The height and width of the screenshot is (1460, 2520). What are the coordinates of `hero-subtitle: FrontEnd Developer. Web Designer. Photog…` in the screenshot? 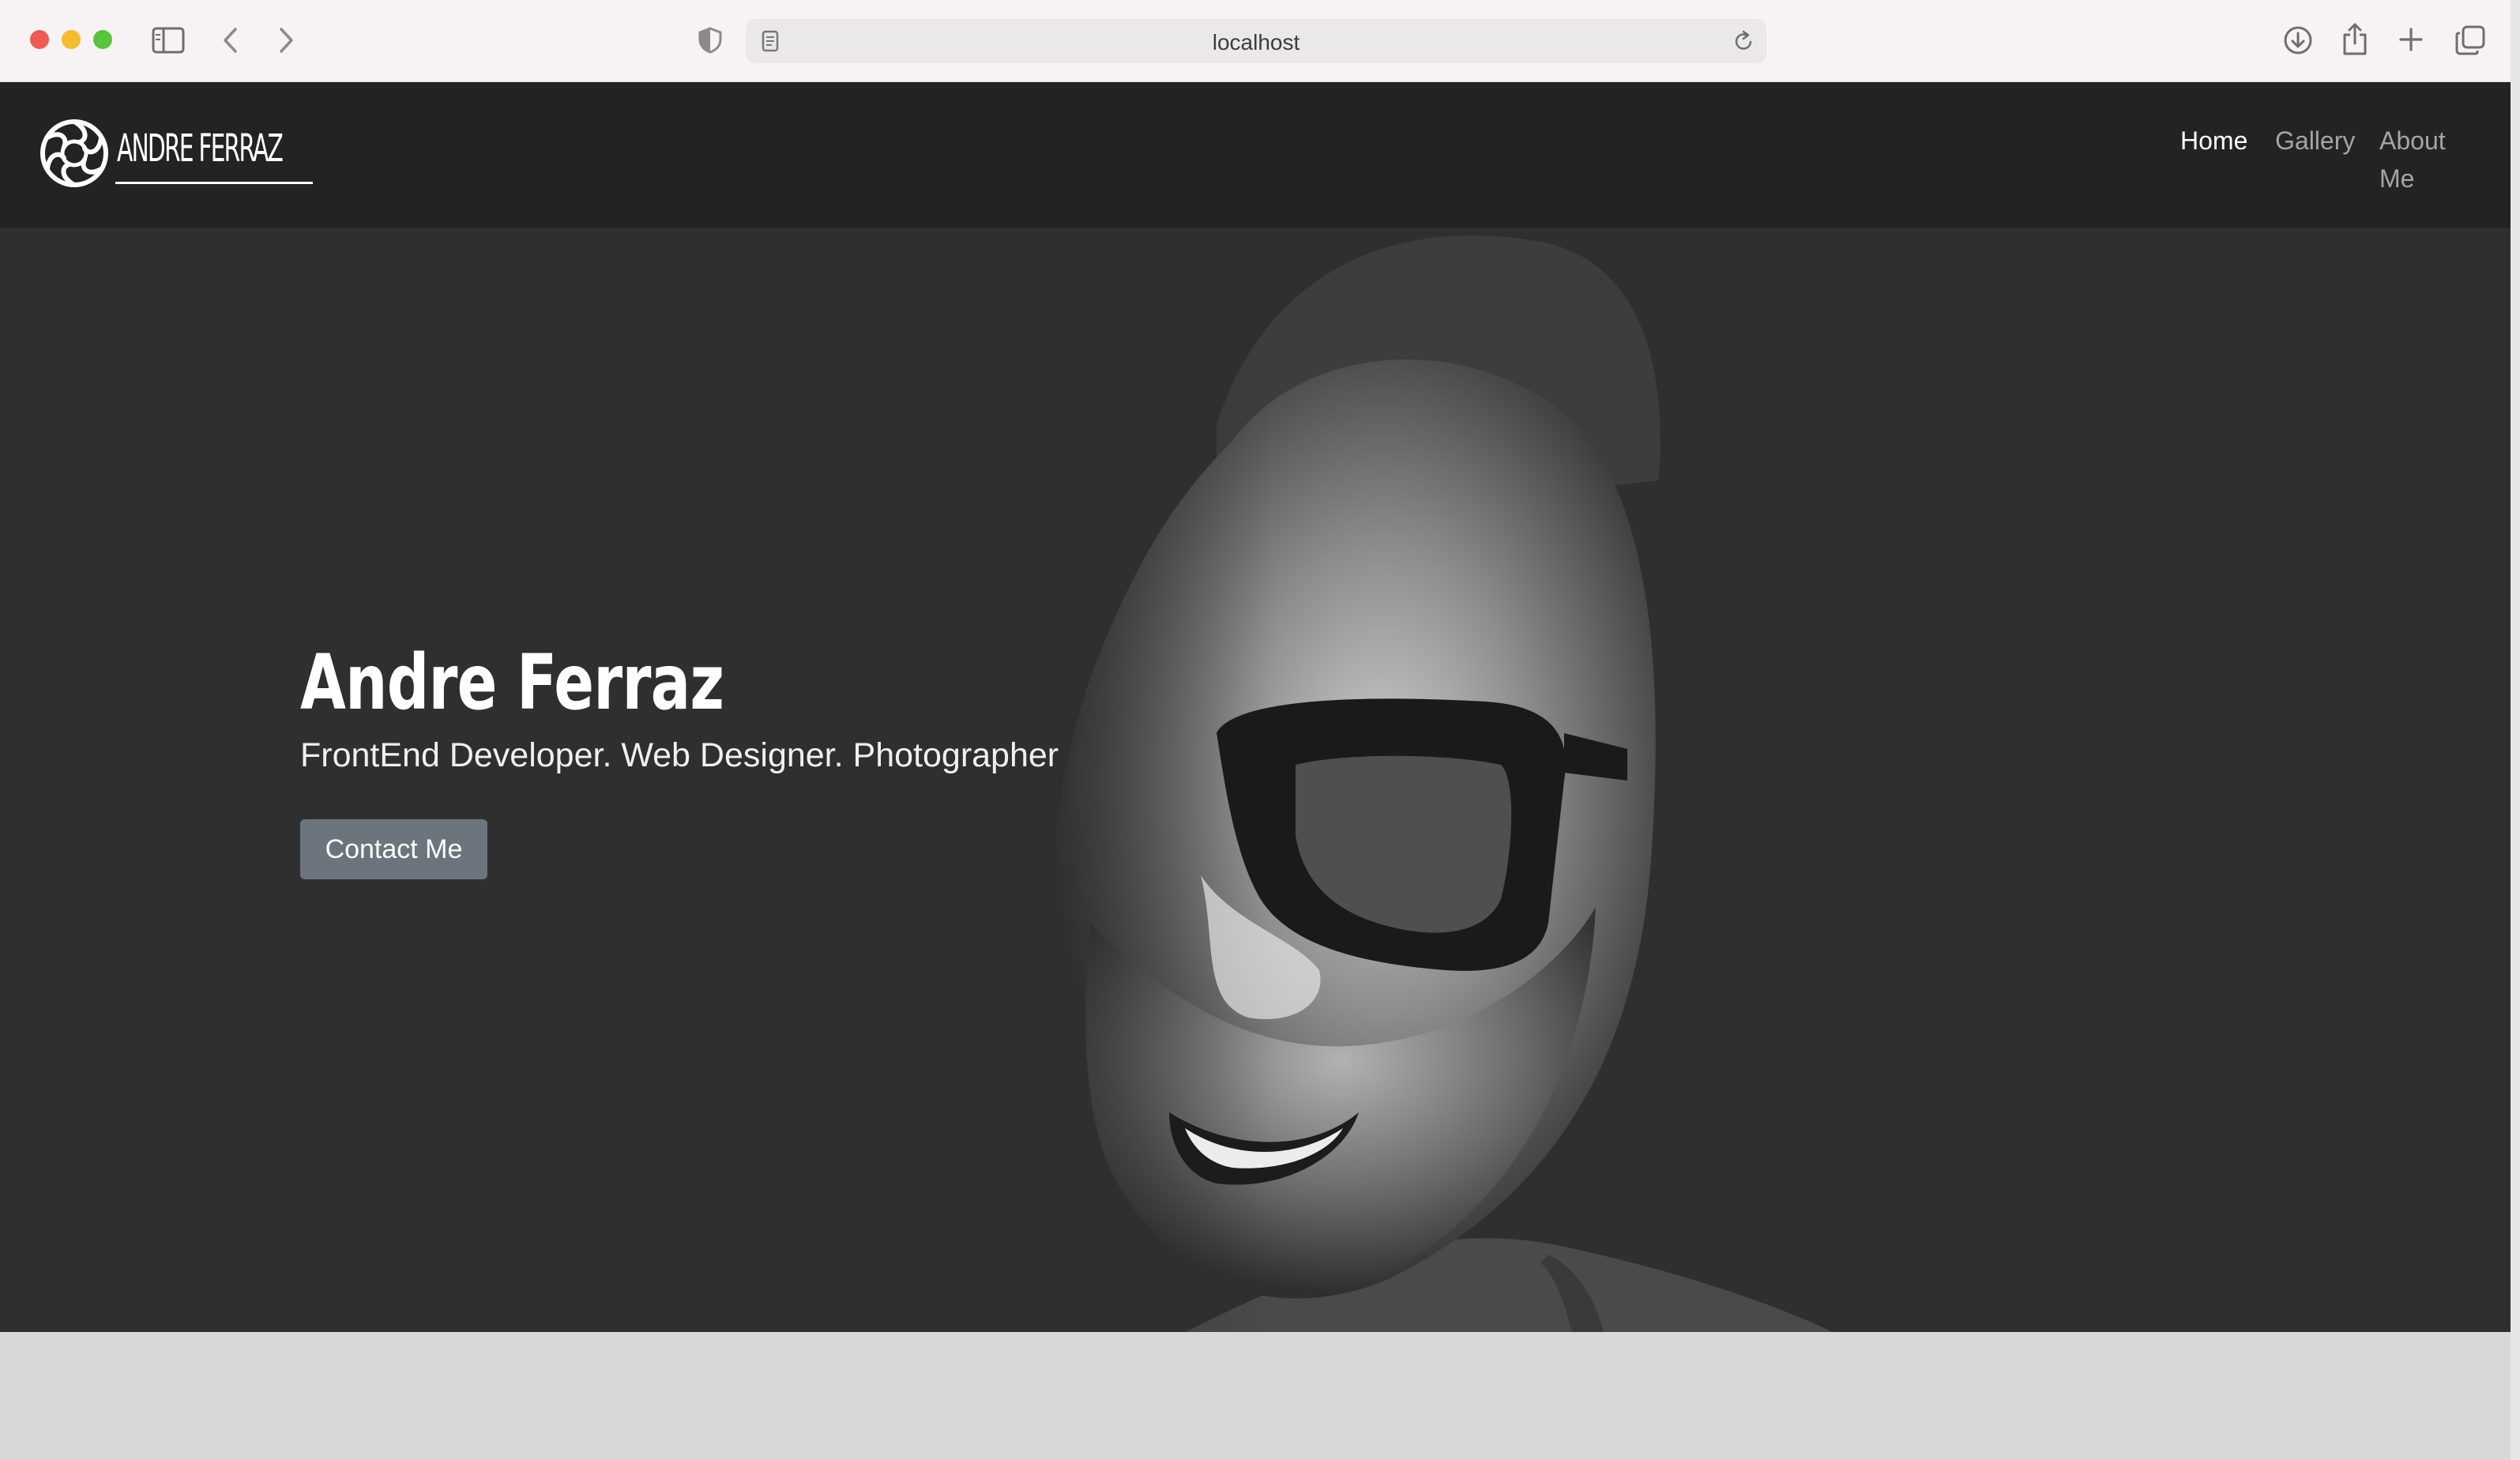 It's located at (679, 755).